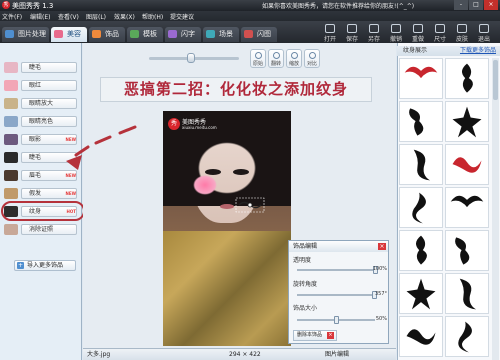 Image resolution: width=500 pixels, height=360 pixels. I want to click on tab-scenes: 场景, so click(221, 34).